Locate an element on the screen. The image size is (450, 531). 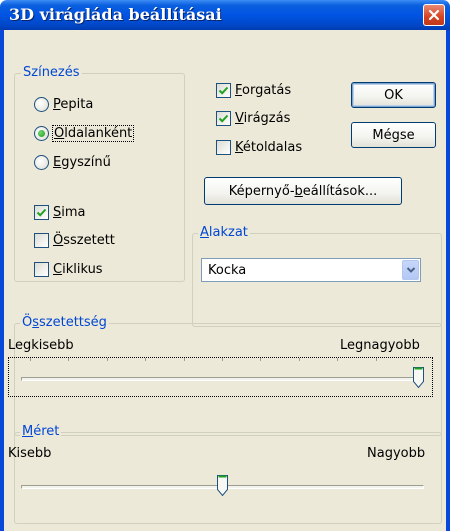
chevron-down-icon is located at coordinates (410, 270).